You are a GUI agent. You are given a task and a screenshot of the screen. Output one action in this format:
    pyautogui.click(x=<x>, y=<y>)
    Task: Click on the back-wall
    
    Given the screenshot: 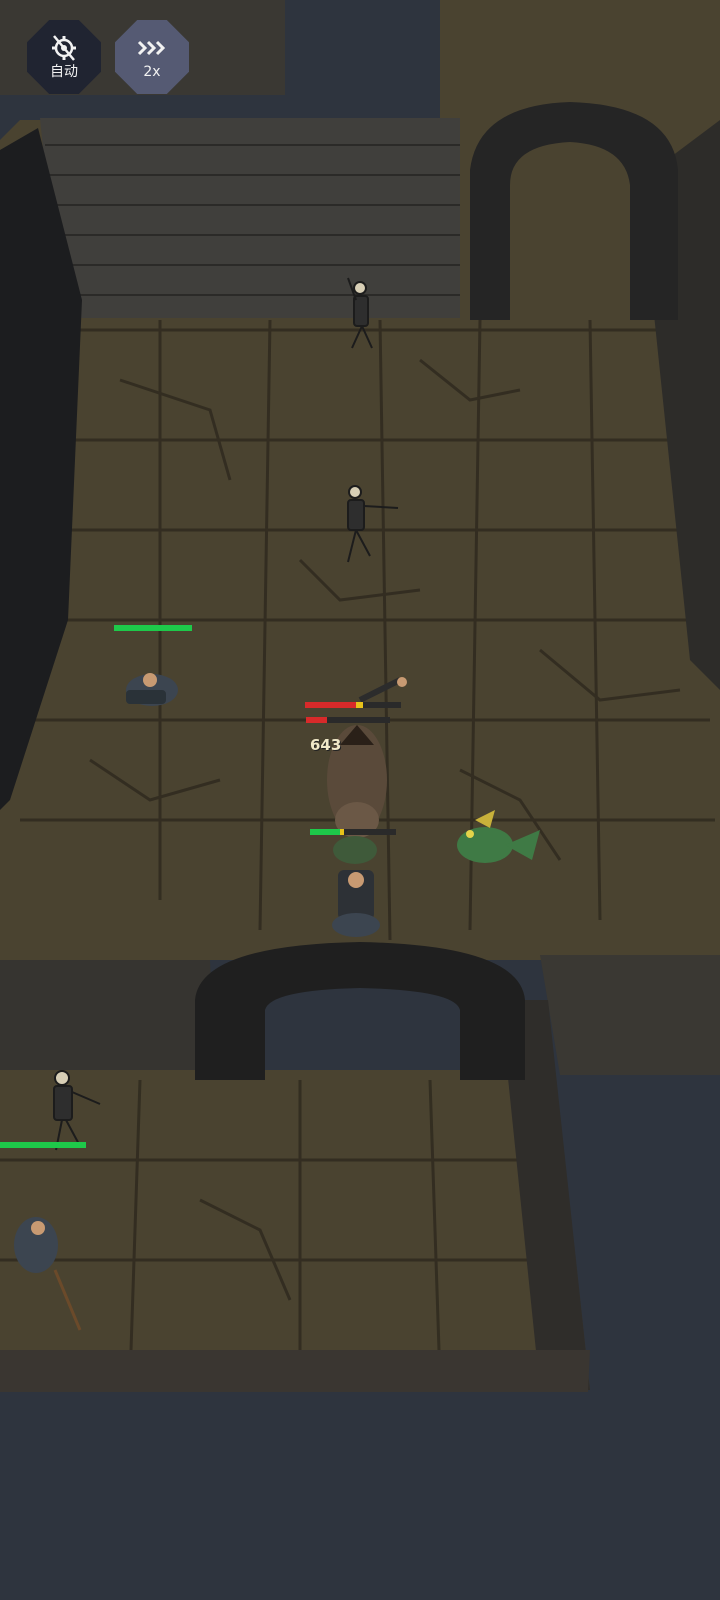 What is the action you would take?
    pyautogui.click(x=250, y=218)
    